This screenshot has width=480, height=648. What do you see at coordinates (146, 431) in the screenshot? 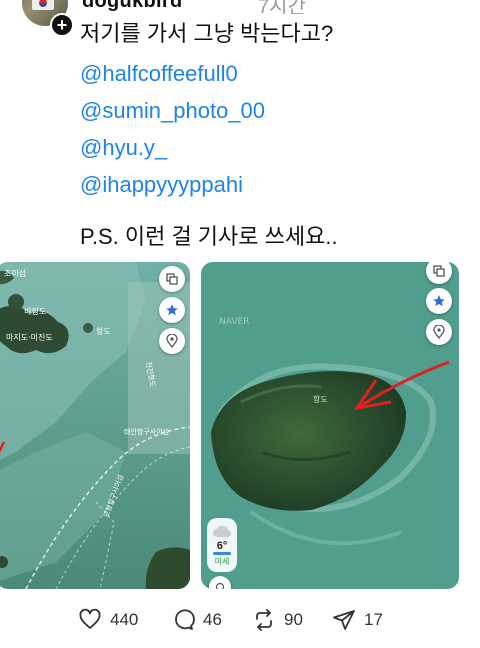
I see `map-label: 태안항구사어섬` at bounding box center [146, 431].